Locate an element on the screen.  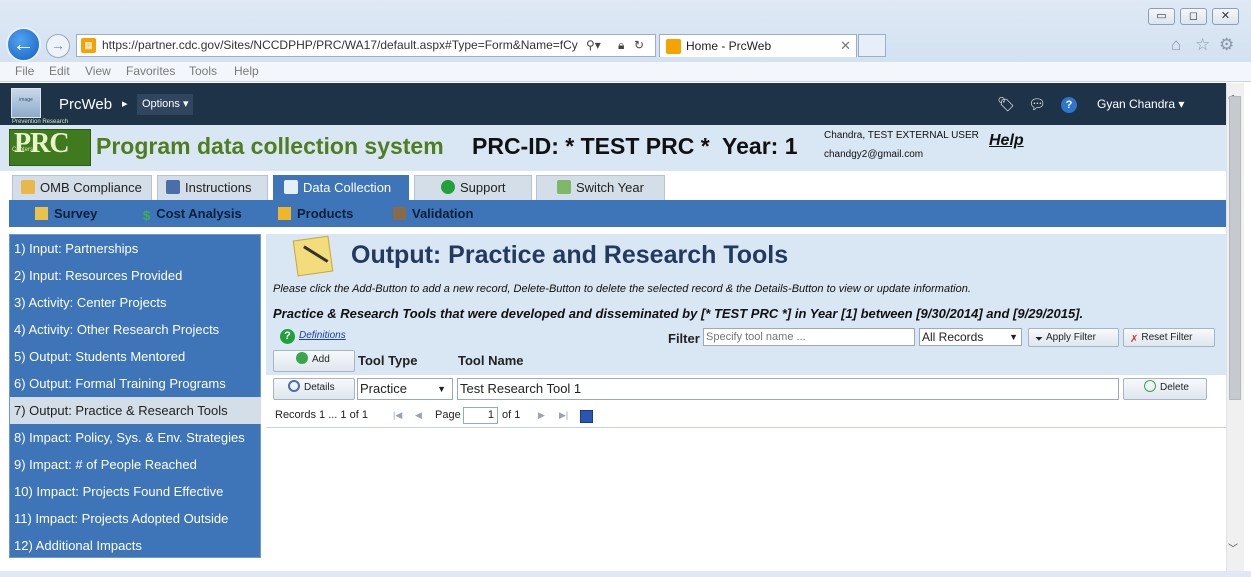
sidebar-item-partnerships: 1) Input: Partnerships is located at coordinates (135, 248).